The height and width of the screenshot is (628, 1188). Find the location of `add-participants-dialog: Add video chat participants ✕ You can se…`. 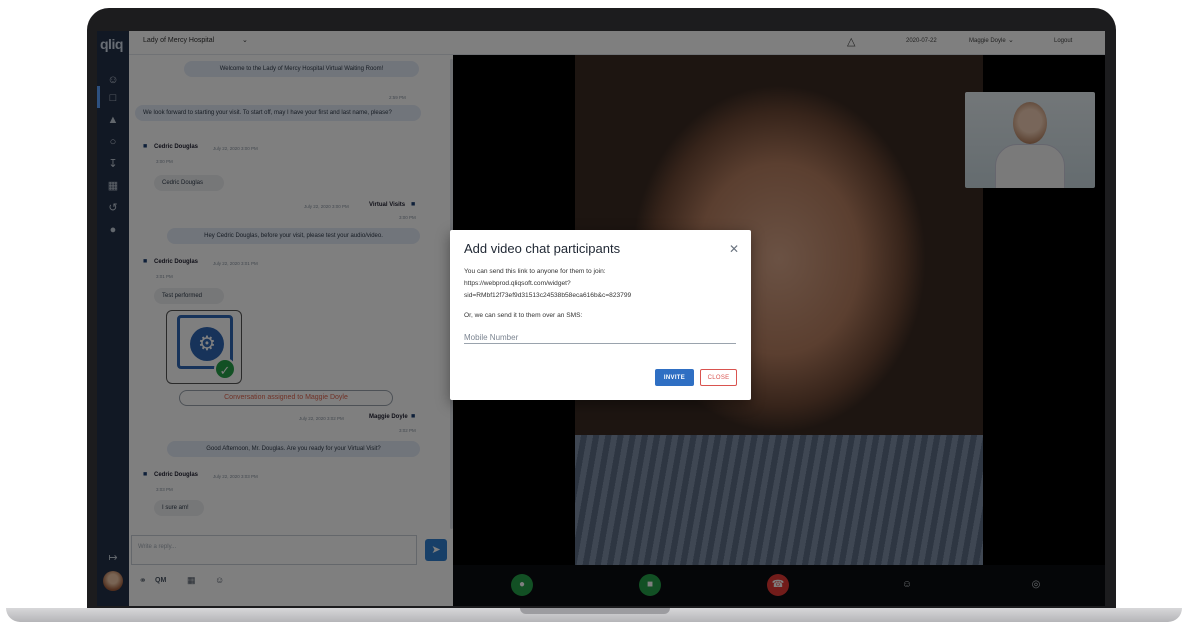

add-participants-dialog: Add video chat participants ✕ You can se… is located at coordinates (600, 315).